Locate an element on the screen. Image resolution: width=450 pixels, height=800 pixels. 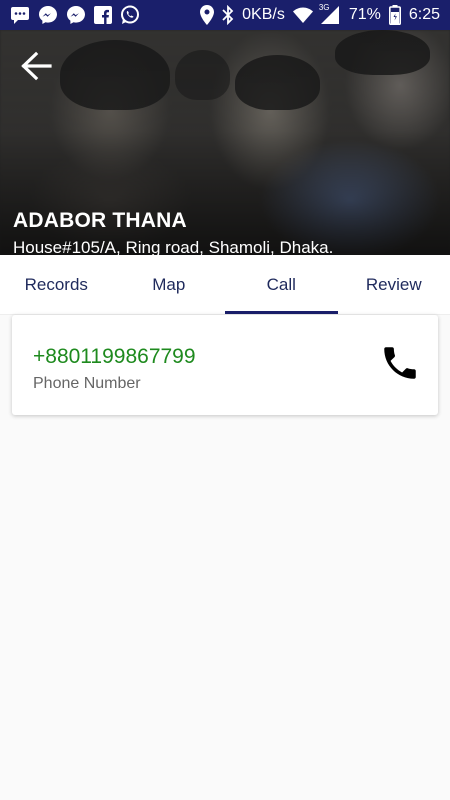
status-bar-system: 0KB/s 3G 71% 6:25 is located at coordinates (320, 14).